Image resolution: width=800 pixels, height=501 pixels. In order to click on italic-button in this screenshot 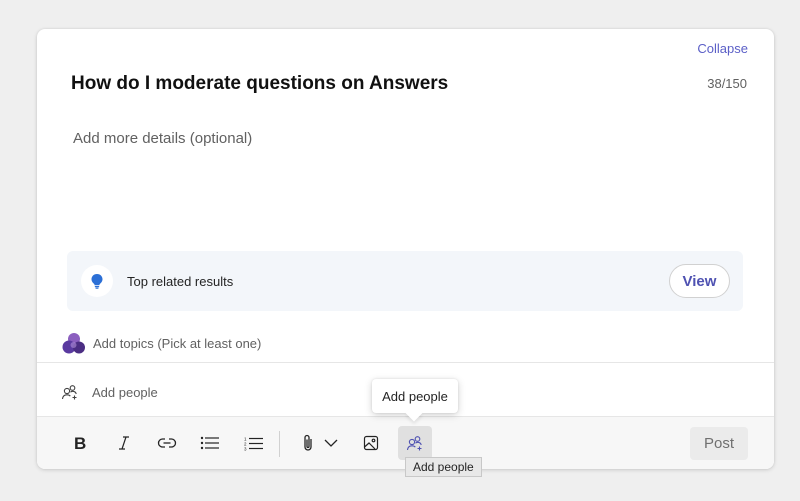, I will do `click(124, 443)`.